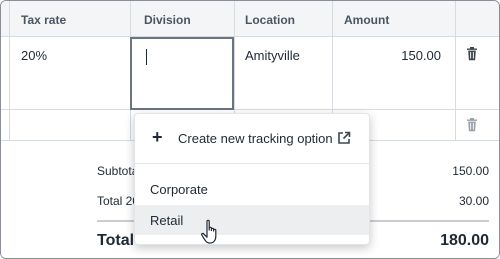 Image resolution: width=500 pixels, height=259 pixels. I want to click on option-label: Retail, so click(167, 220).